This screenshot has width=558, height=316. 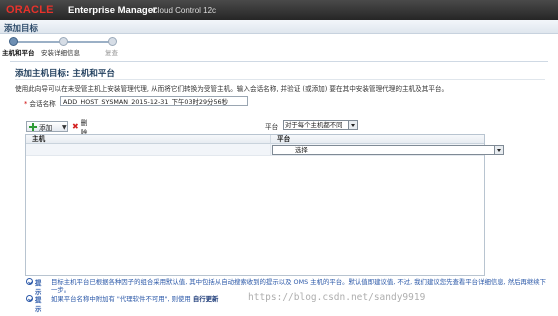 I want to click on session-name-input, so click(x=154, y=101).